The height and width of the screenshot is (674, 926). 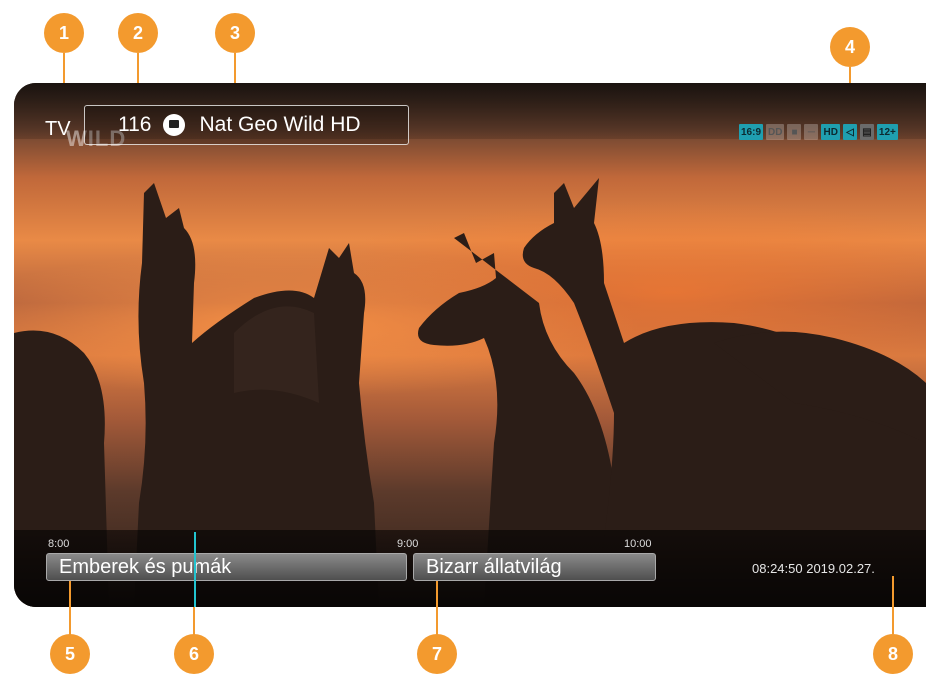 I want to click on program-current: Emberek és pumák, so click(x=226, y=567).